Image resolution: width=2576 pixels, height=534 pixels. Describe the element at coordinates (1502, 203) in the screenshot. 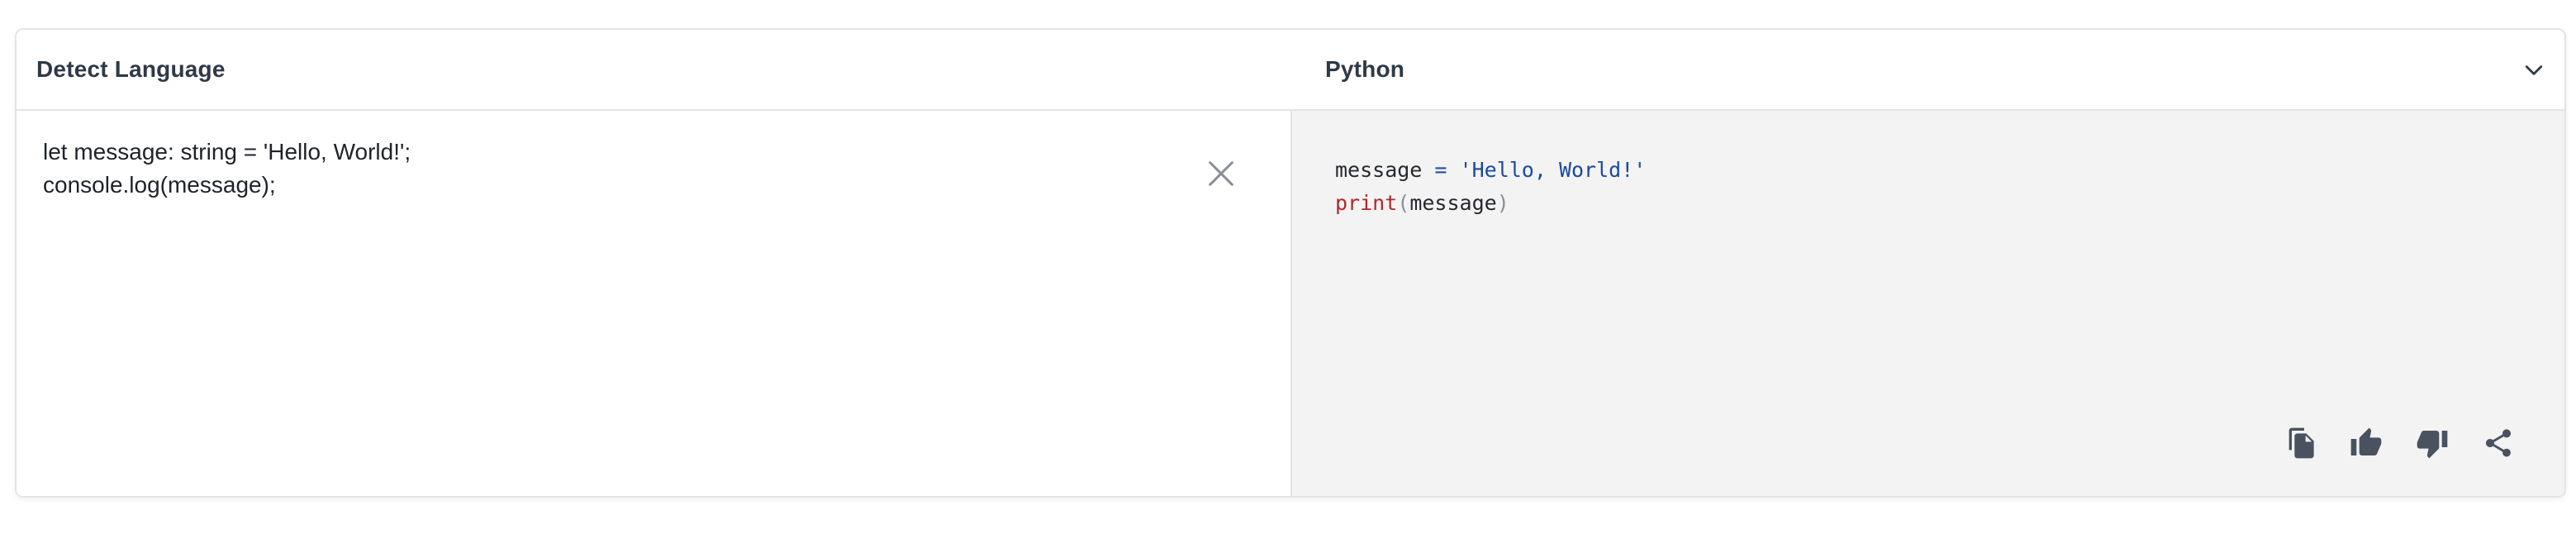

I see `code-paren-close: )` at that location.